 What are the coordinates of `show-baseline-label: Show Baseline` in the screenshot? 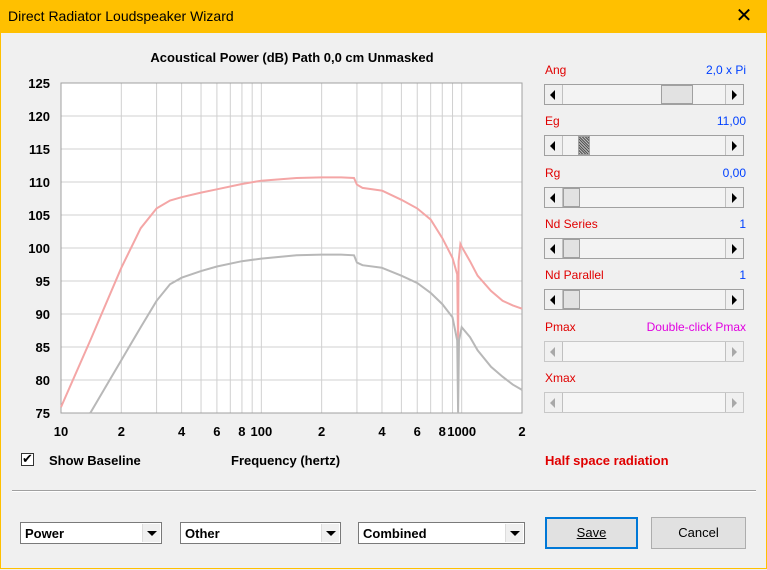 It's located at (95, 460).